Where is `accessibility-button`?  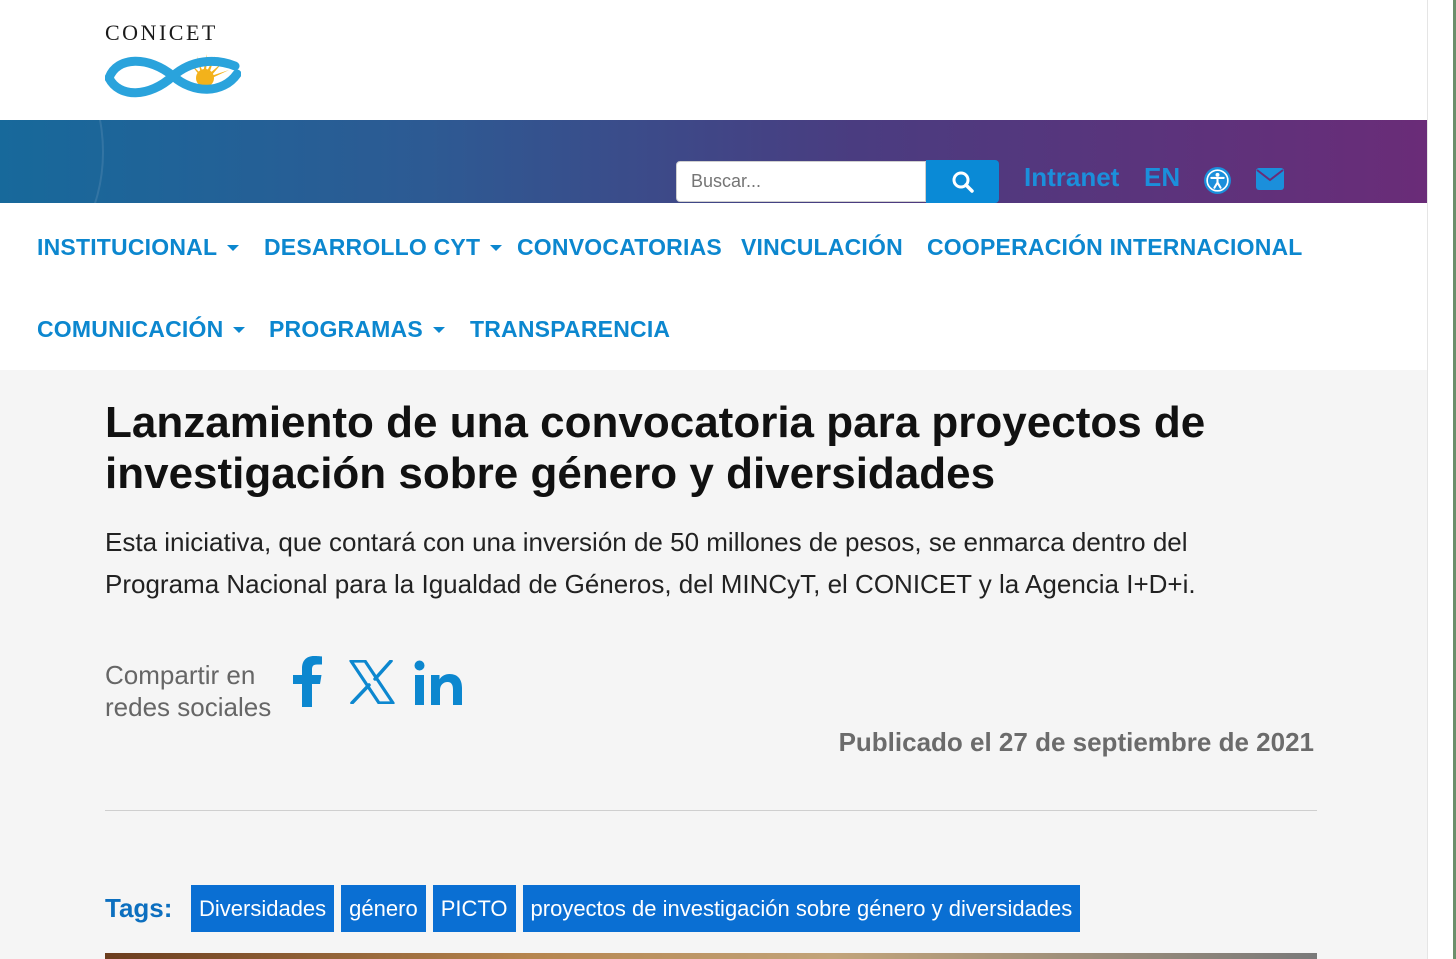
accessibility-button is located at coordinates (1217, 183).